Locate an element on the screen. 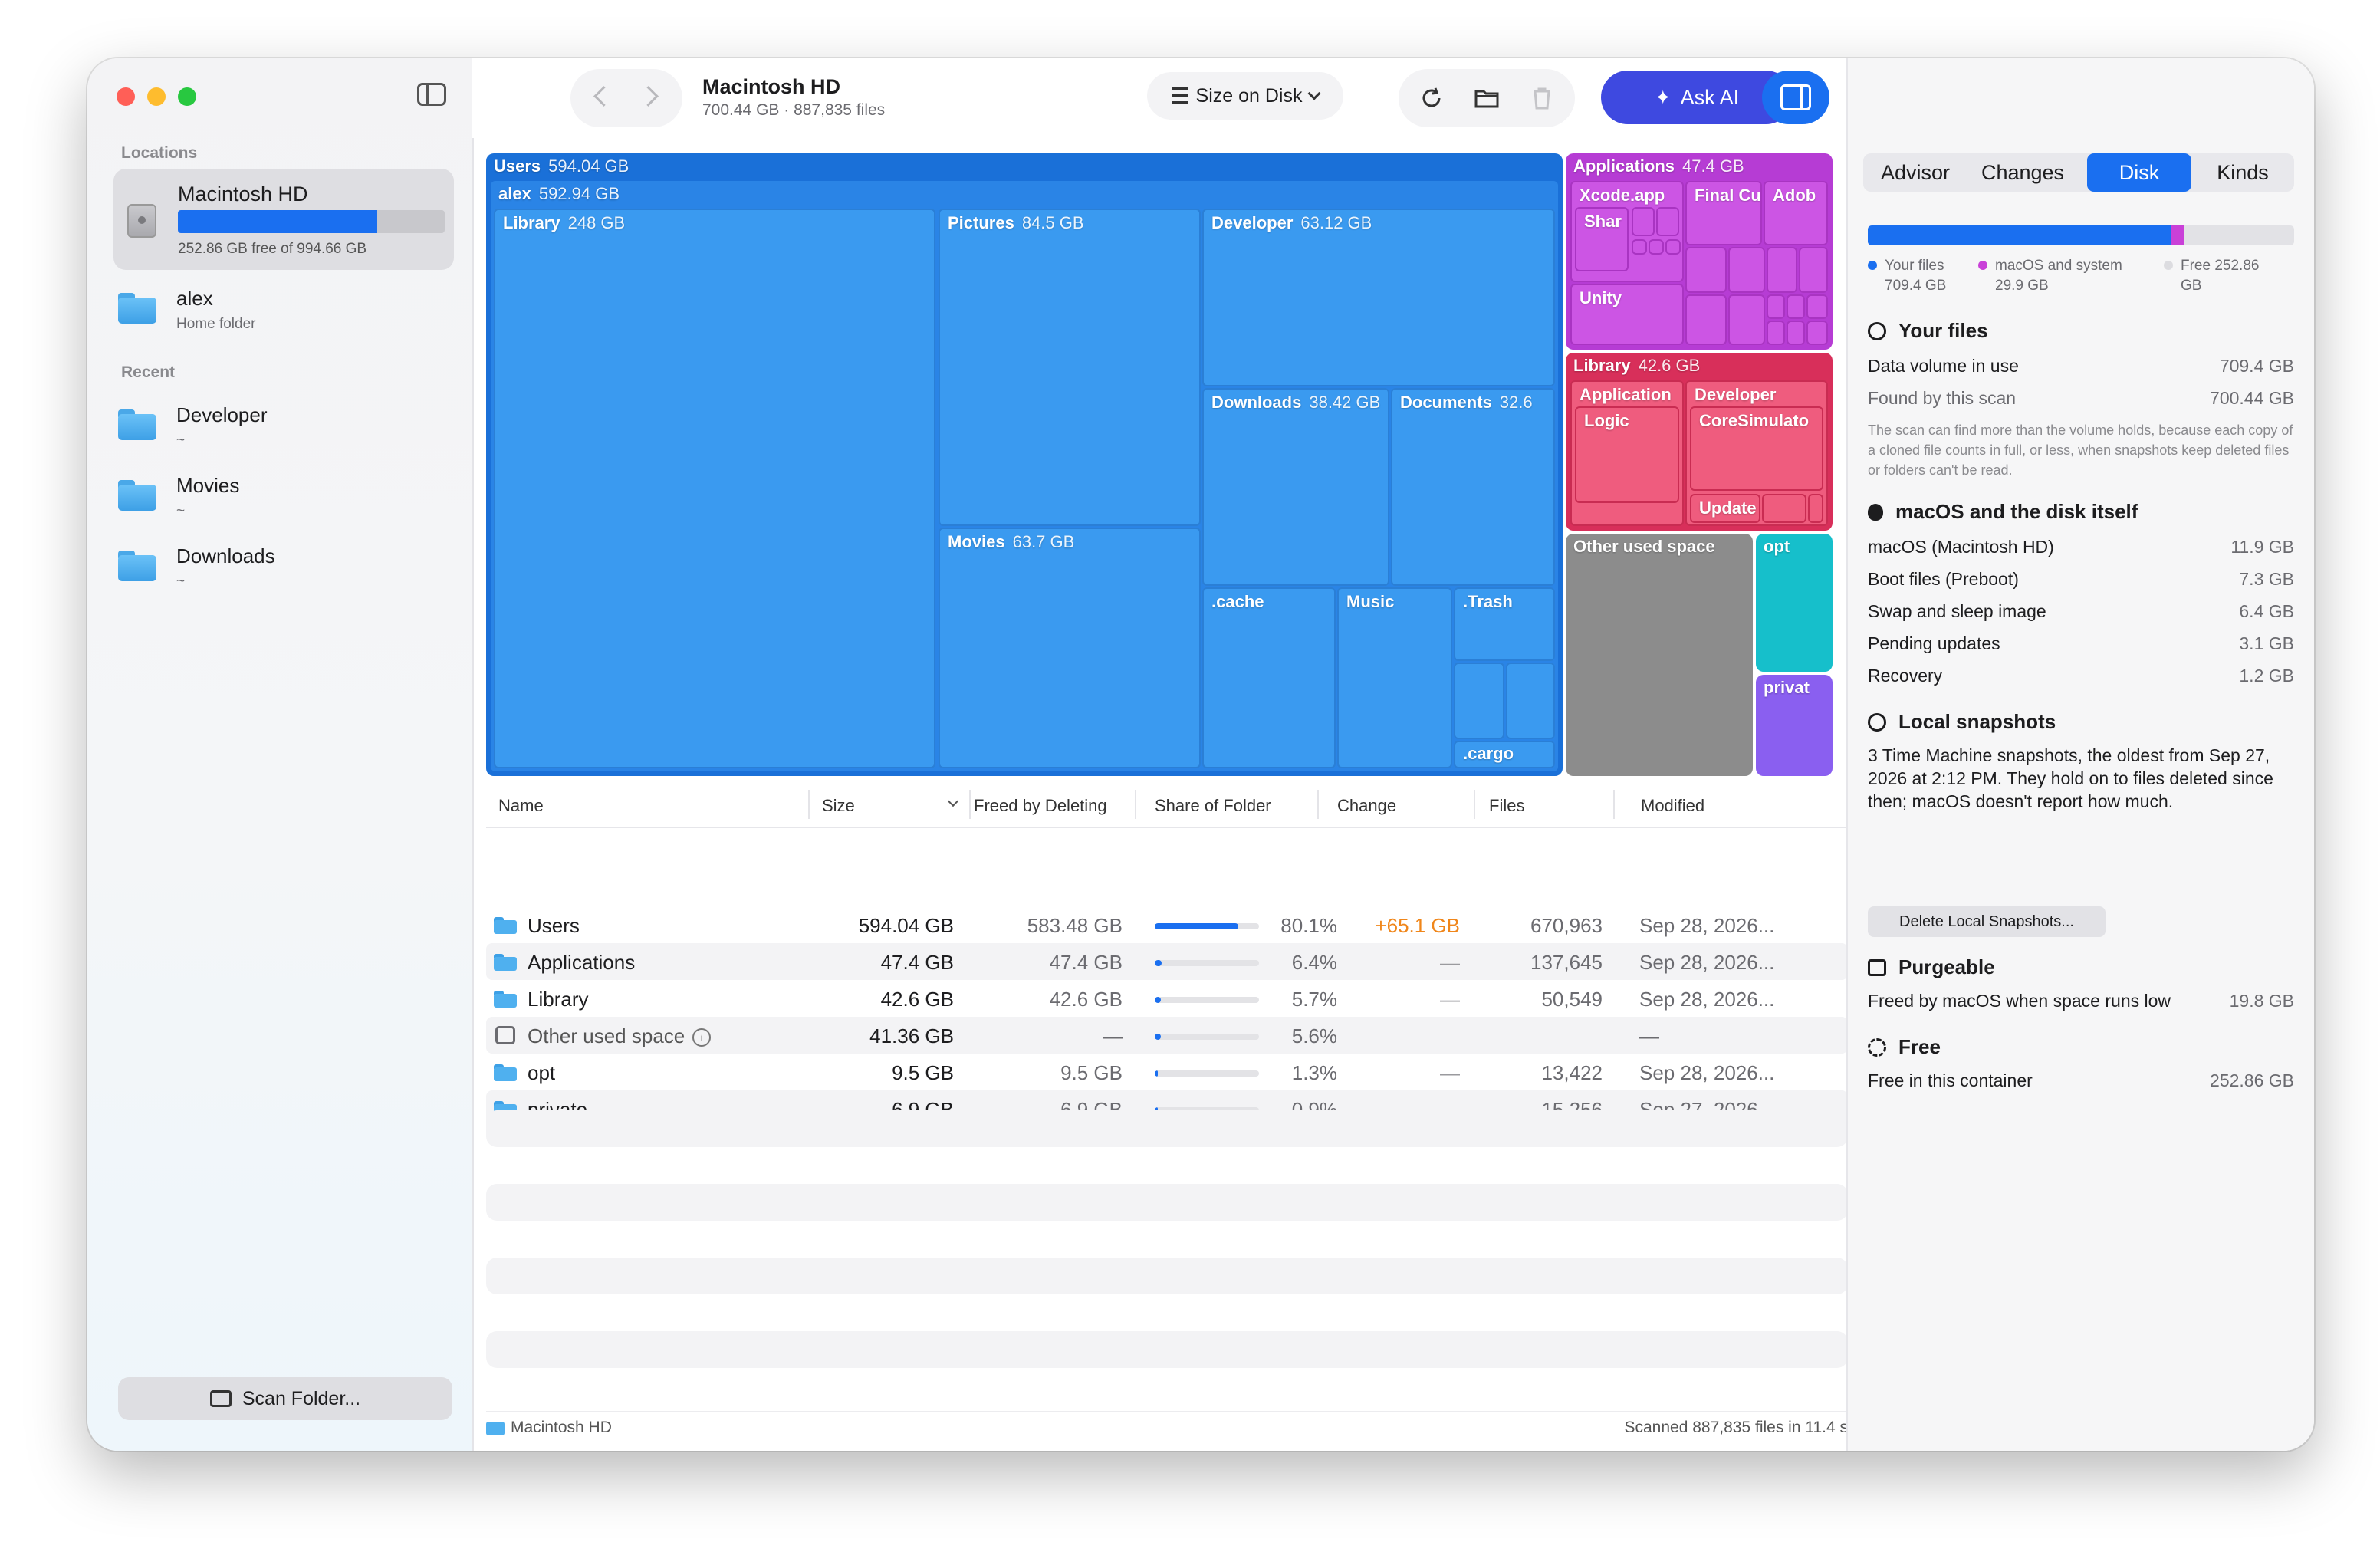 Image resolution: width=2380 pixels, height=1552 pixels. treemap-tile-adobe: Adob is located at coordinates (1796, 213).